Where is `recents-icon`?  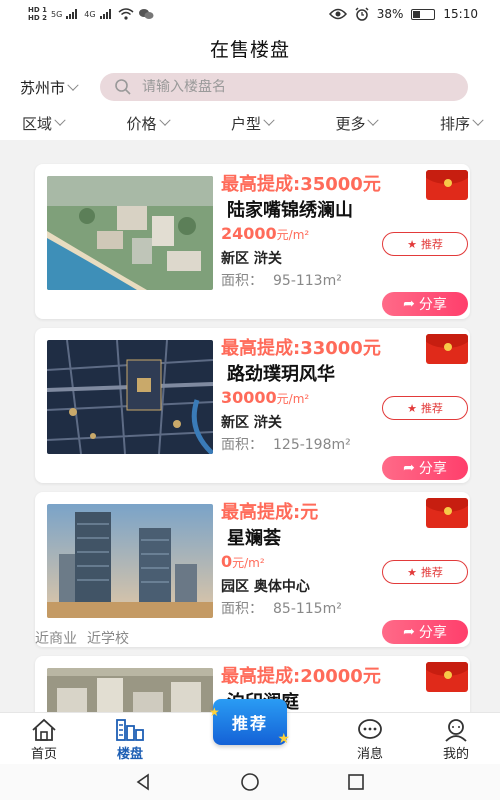 recents-icon is located at coordinates (356, 782).